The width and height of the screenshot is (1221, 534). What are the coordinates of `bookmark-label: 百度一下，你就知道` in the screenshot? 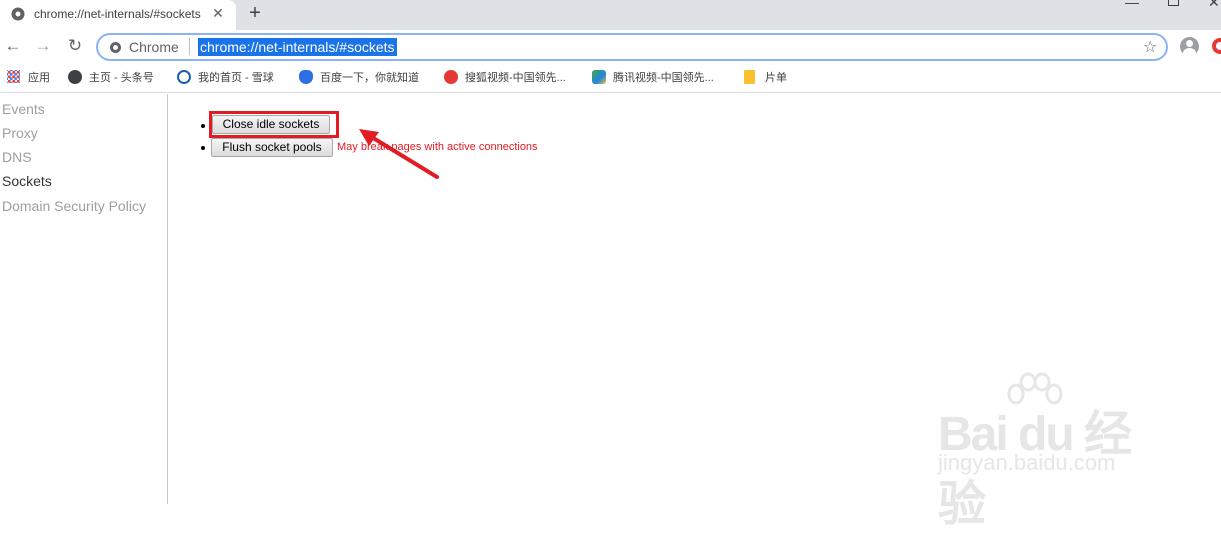 It's located at (369, 78).